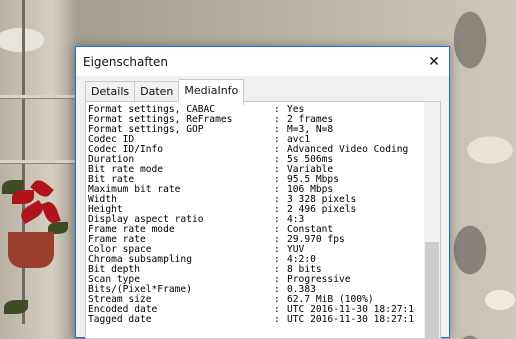 Image resolution: width=516 pixels, height=339 pixels. Describe the element at coordinates (126, 61) in the screenshot. I see `window-title: Eigenschaften` at that location.